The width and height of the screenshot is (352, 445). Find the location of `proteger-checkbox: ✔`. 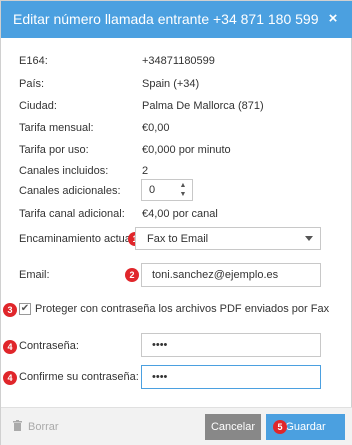

proteger-checkbox: ✔ is located at coordinates (25, 309).